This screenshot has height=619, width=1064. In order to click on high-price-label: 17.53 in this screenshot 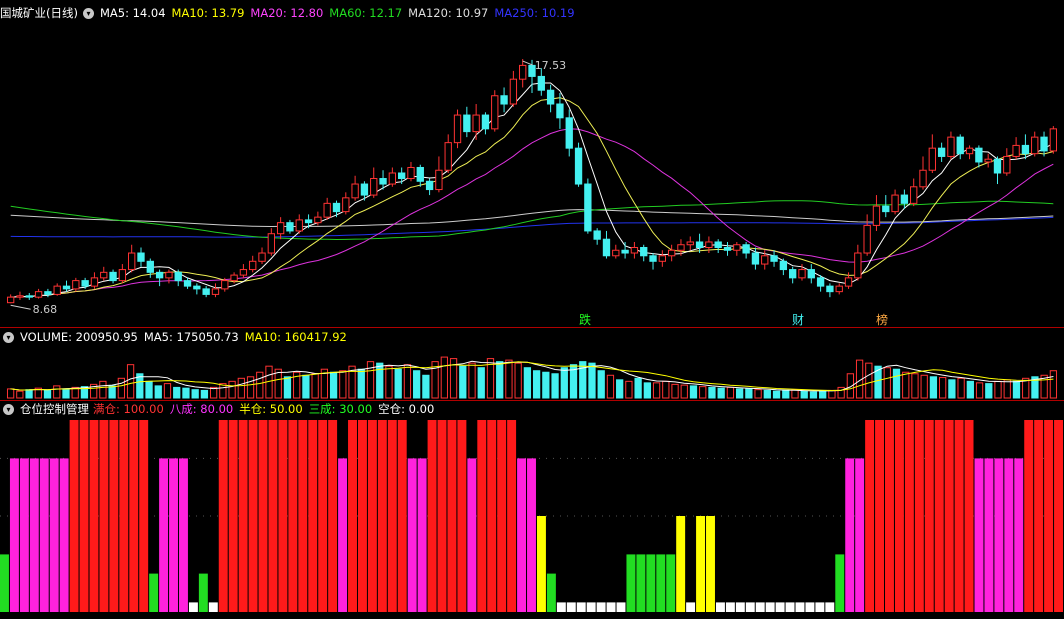, I will do `click(551, 65)`.